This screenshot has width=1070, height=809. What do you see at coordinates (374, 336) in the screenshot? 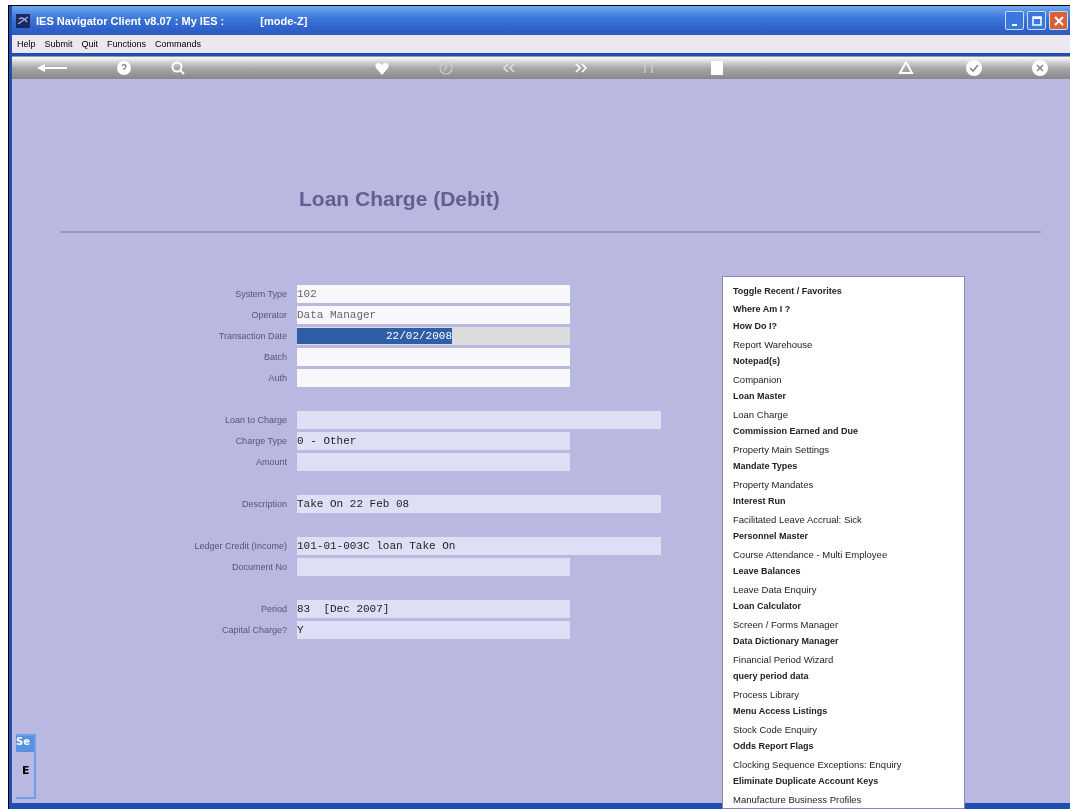
I see `selected-text: 22/02/2008` at bounding box center [374, 336].